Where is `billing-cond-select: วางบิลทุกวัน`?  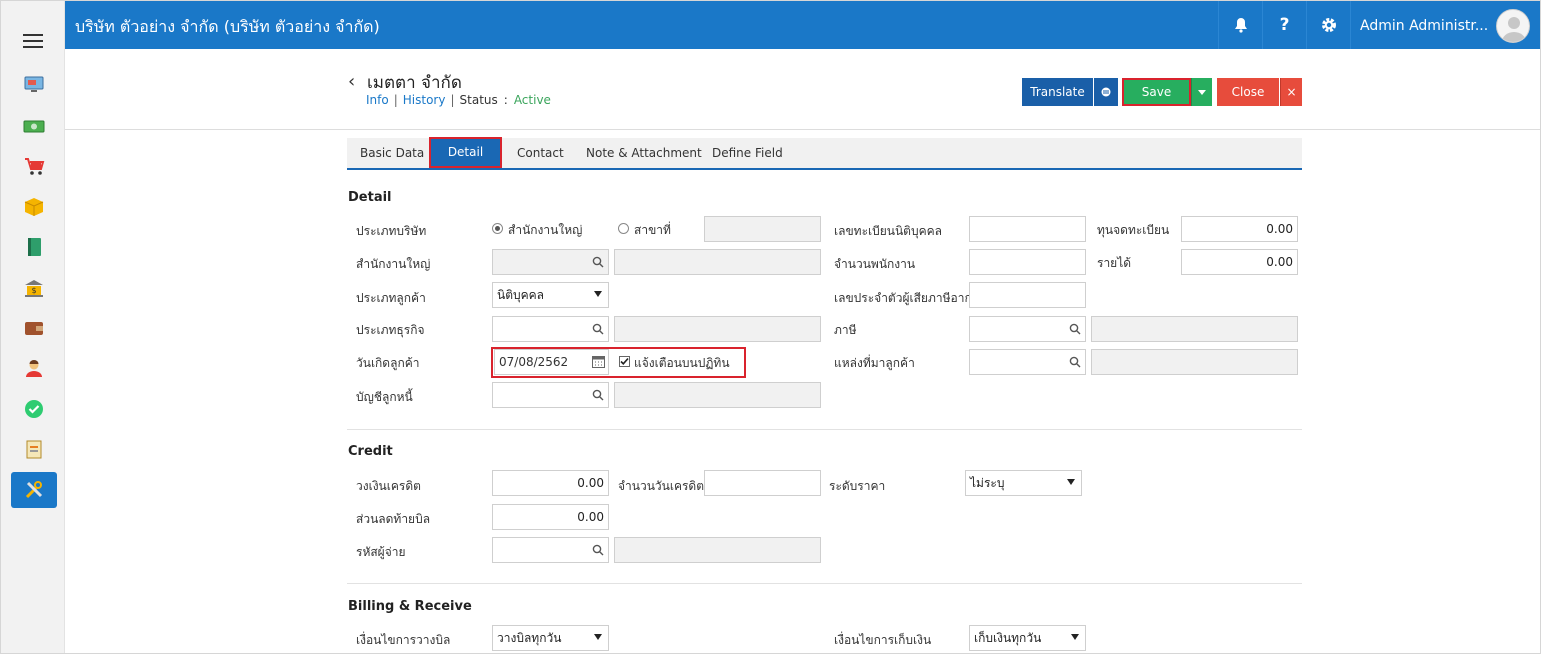 billing-cond-select: วางบิลทุกวัน is located at coordinates (550, 638).